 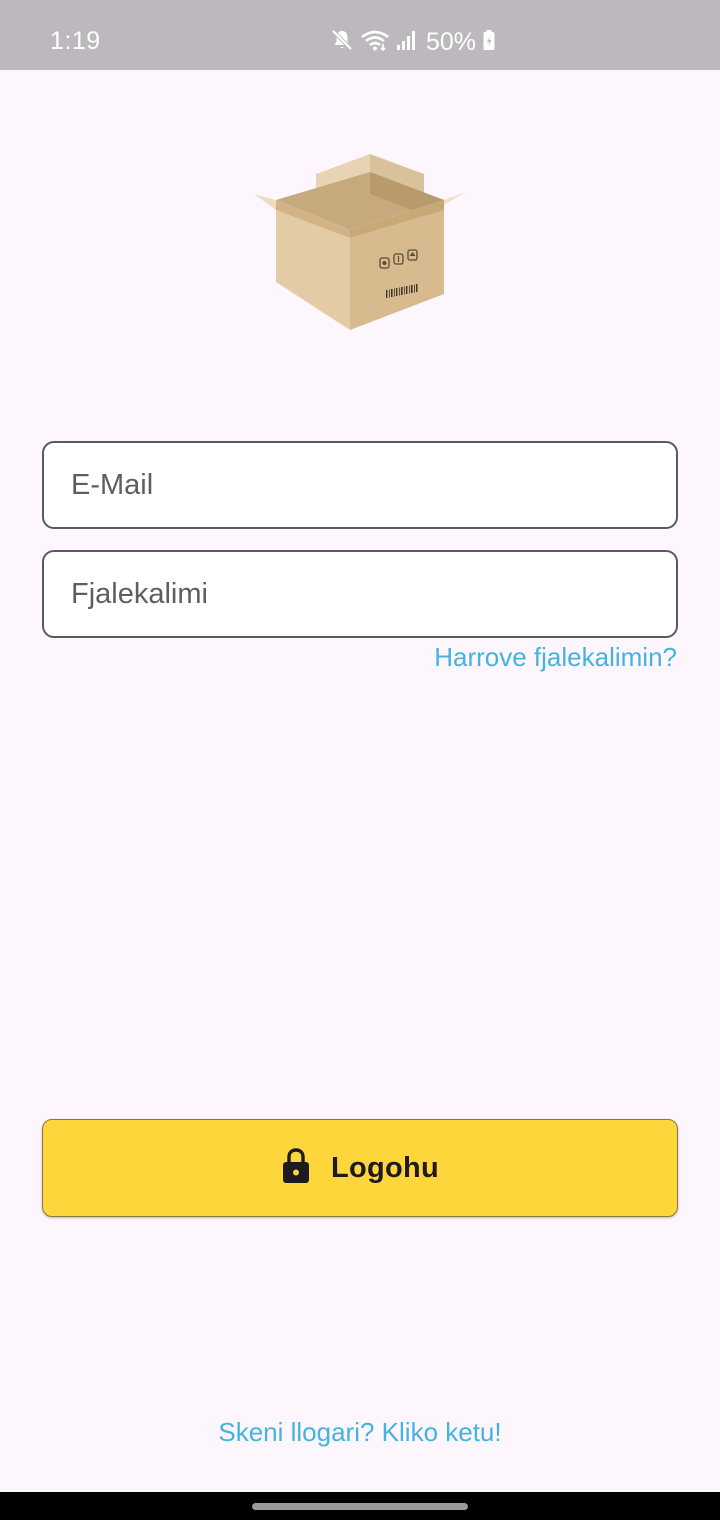 I want to click on mute-icon, so click(x=342, y=42).